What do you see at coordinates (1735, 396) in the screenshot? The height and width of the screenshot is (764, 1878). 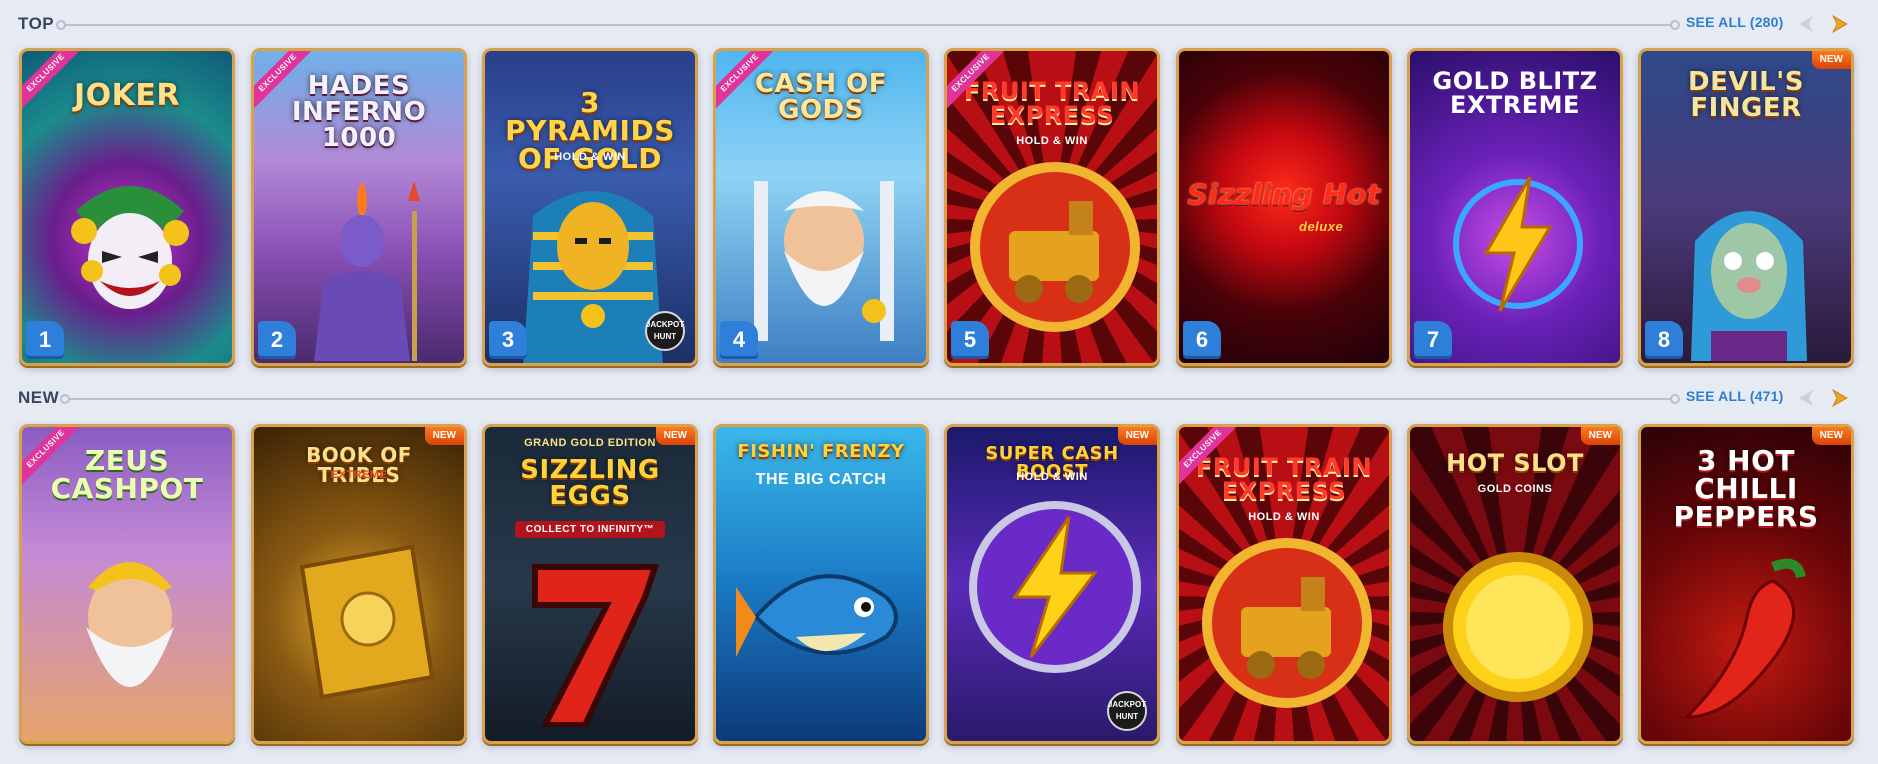 I see `see-all-link: SEE ALL (471)` at bounding box center [1735, 396].